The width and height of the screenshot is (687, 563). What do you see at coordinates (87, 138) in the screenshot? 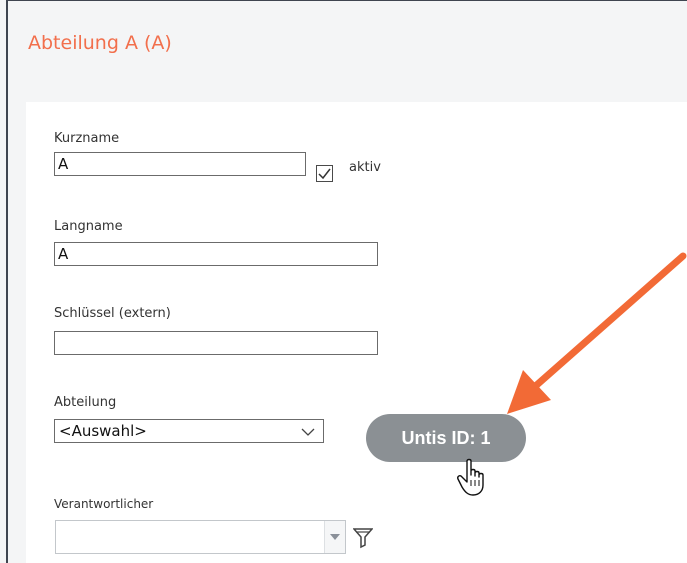
I see `kurzname-label: Kurzname` at bounding box center [87, 138].